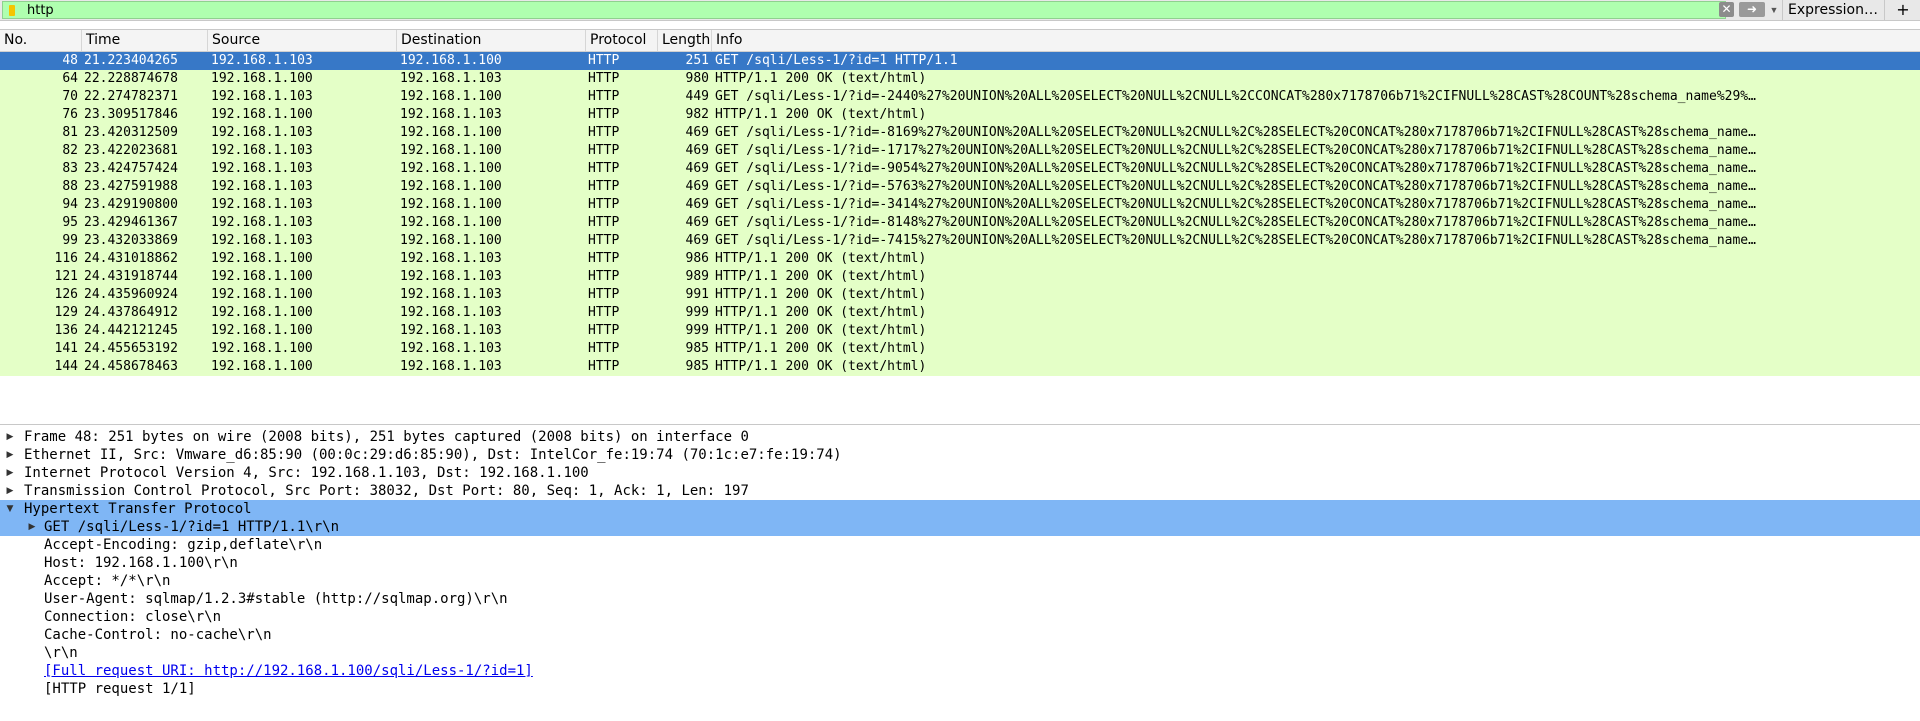  What do you see at coordinates (131, 240) in the screenshot?
I see `packet-time: 23.432033869` at bounding box center [131, 240].